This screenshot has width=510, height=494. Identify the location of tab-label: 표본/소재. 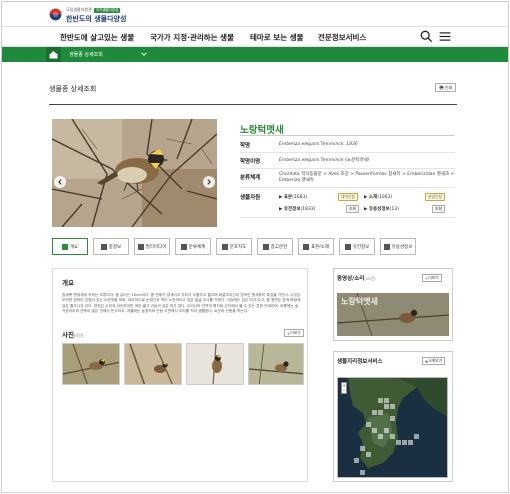
(320, 247).